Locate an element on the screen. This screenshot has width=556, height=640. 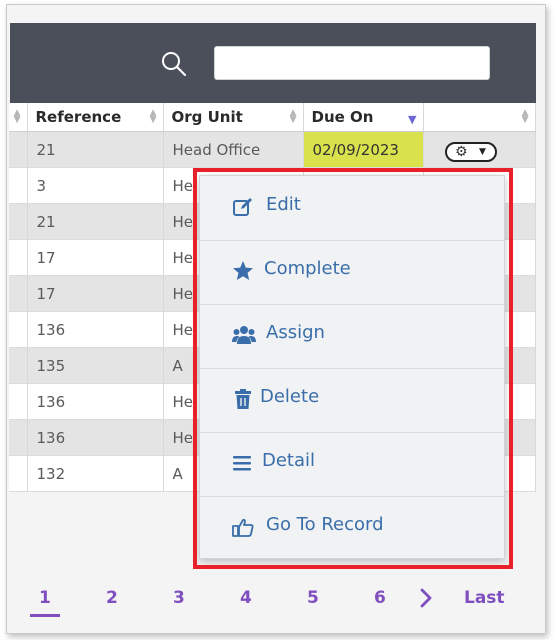
page-link-last: Last is located at coordinates (484, 598).